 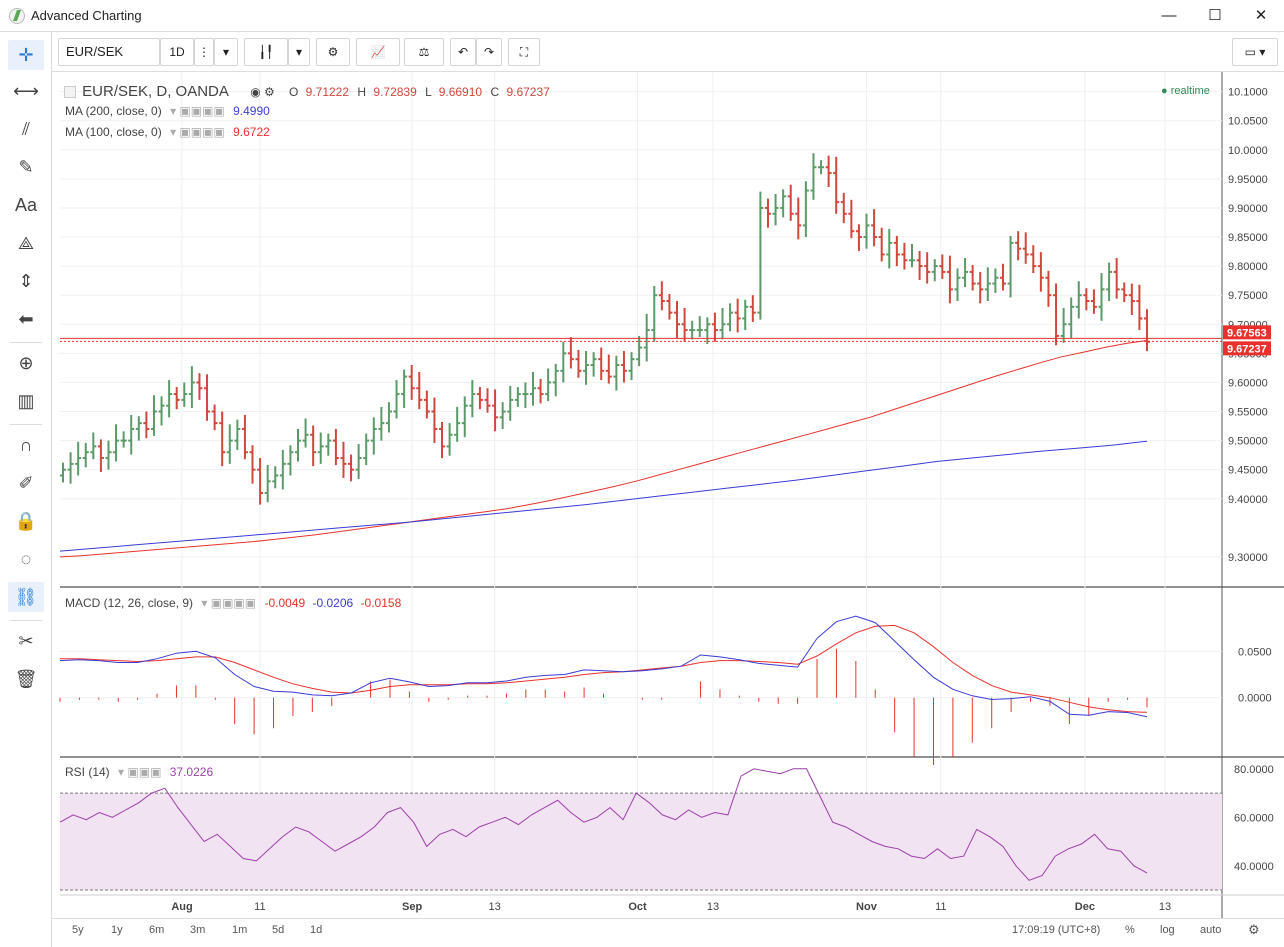 I want to click on rsi-settings-icon: ▾ ▣▣▣, so click(x=139, y=772).